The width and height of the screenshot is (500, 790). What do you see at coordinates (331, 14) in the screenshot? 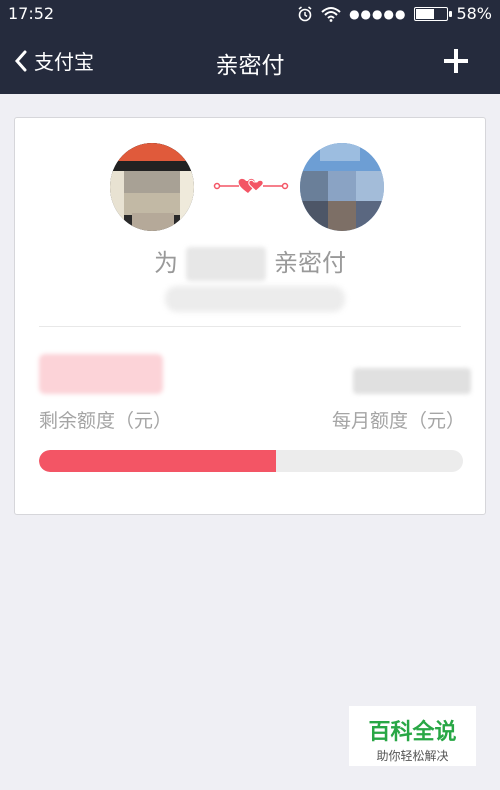
I see `wifi-icon` at bounding box center [331, 14].